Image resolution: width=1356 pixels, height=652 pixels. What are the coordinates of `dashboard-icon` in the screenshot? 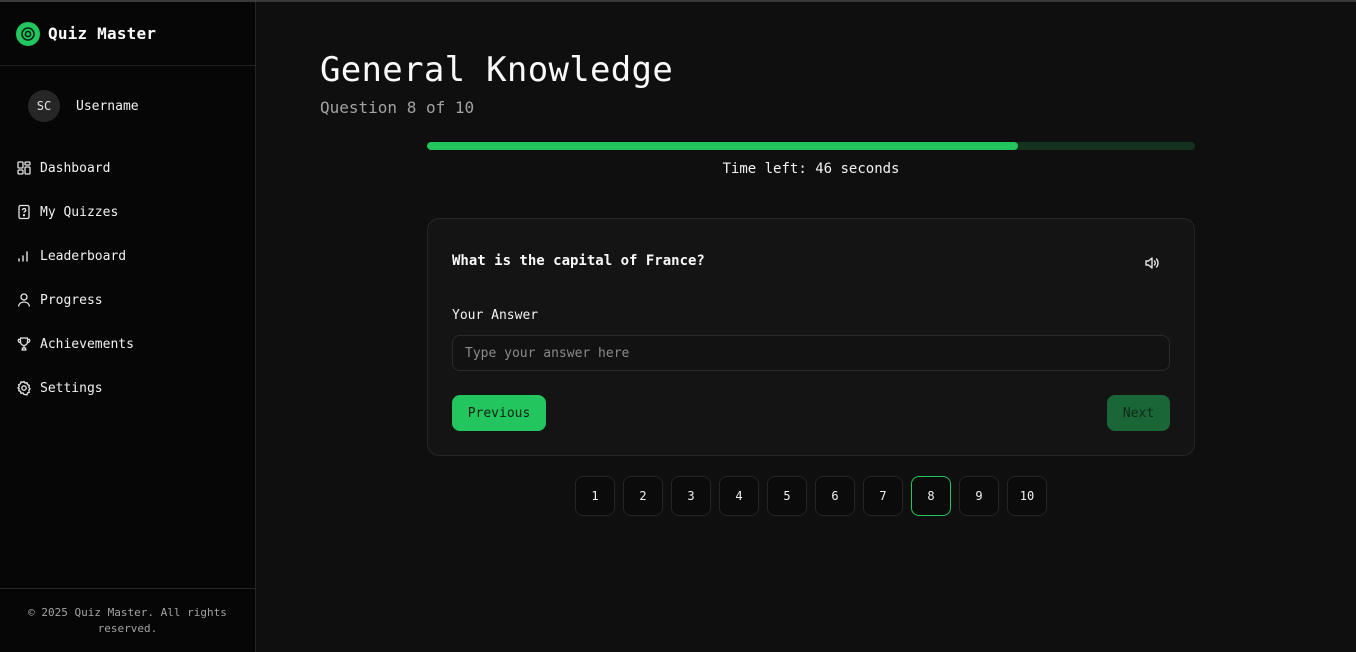 It's located at (24, 168).